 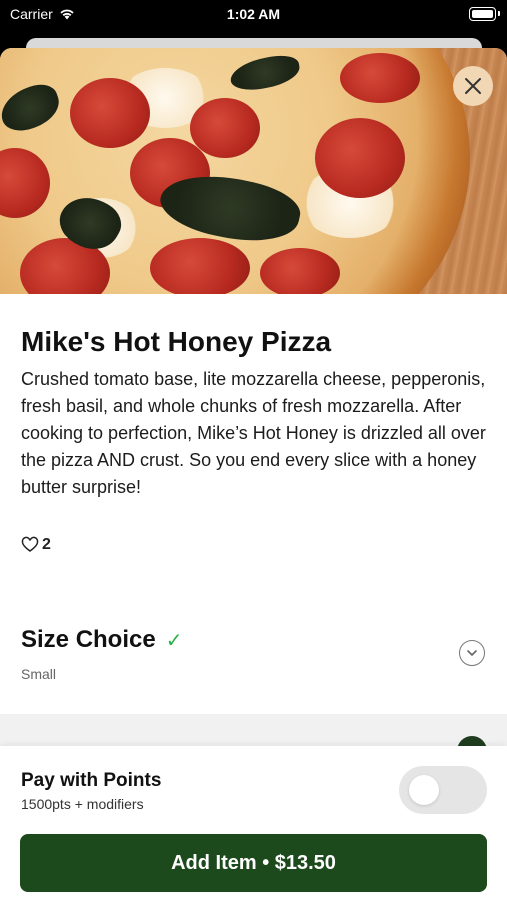 I want to click on close-icon, so click(x=473, y=86).